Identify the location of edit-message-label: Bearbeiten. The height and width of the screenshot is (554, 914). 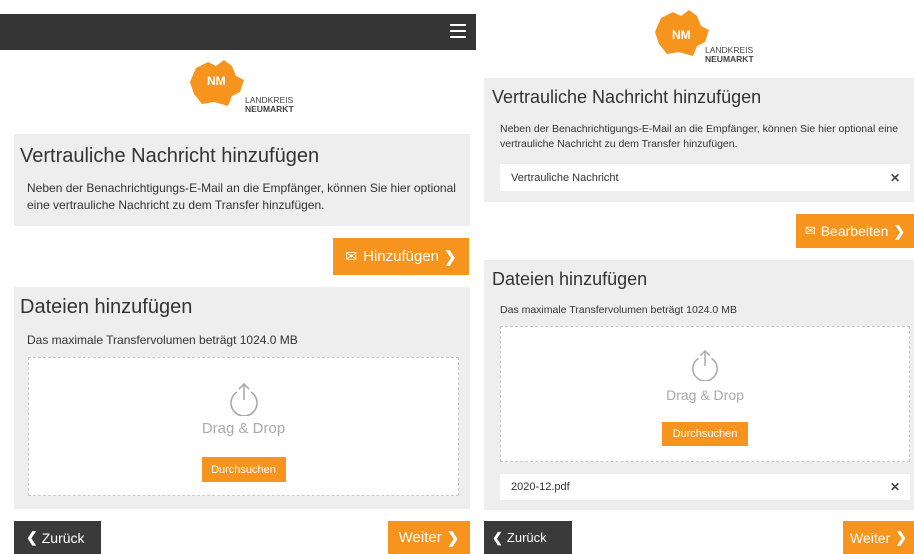
(854, 231).